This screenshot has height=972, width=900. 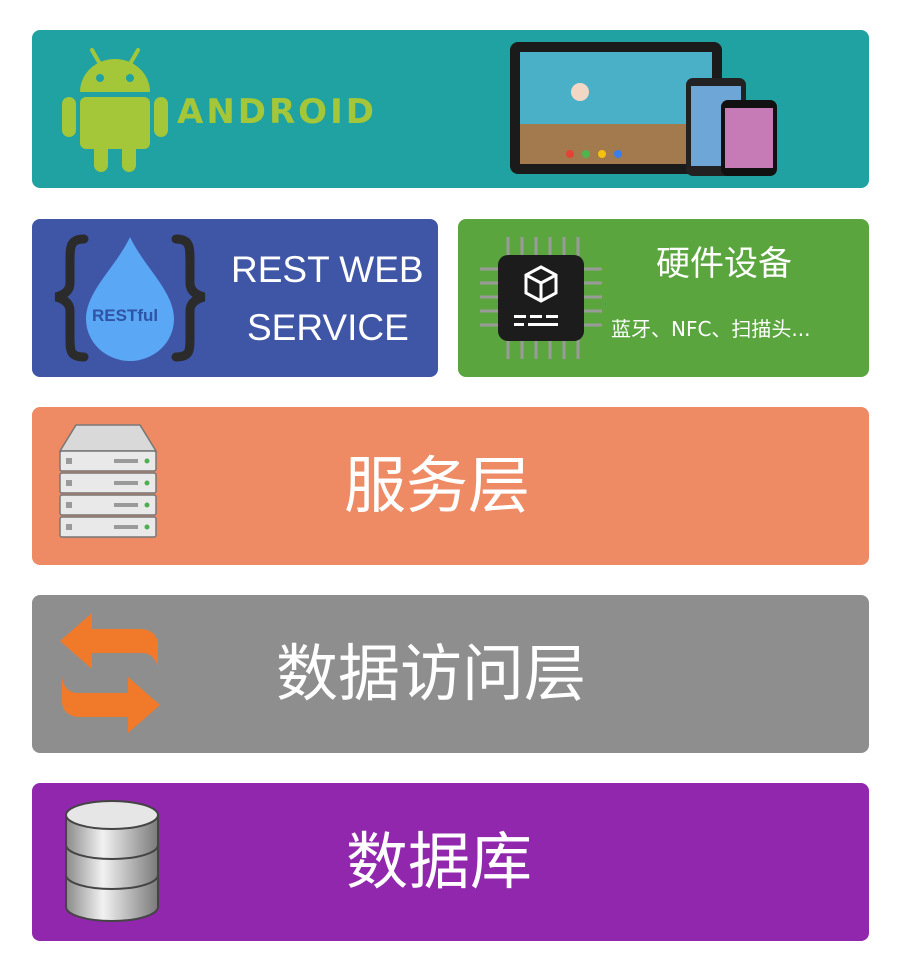 I want to click on android-brand-text: ANDROID, so click(x=277, y=112).